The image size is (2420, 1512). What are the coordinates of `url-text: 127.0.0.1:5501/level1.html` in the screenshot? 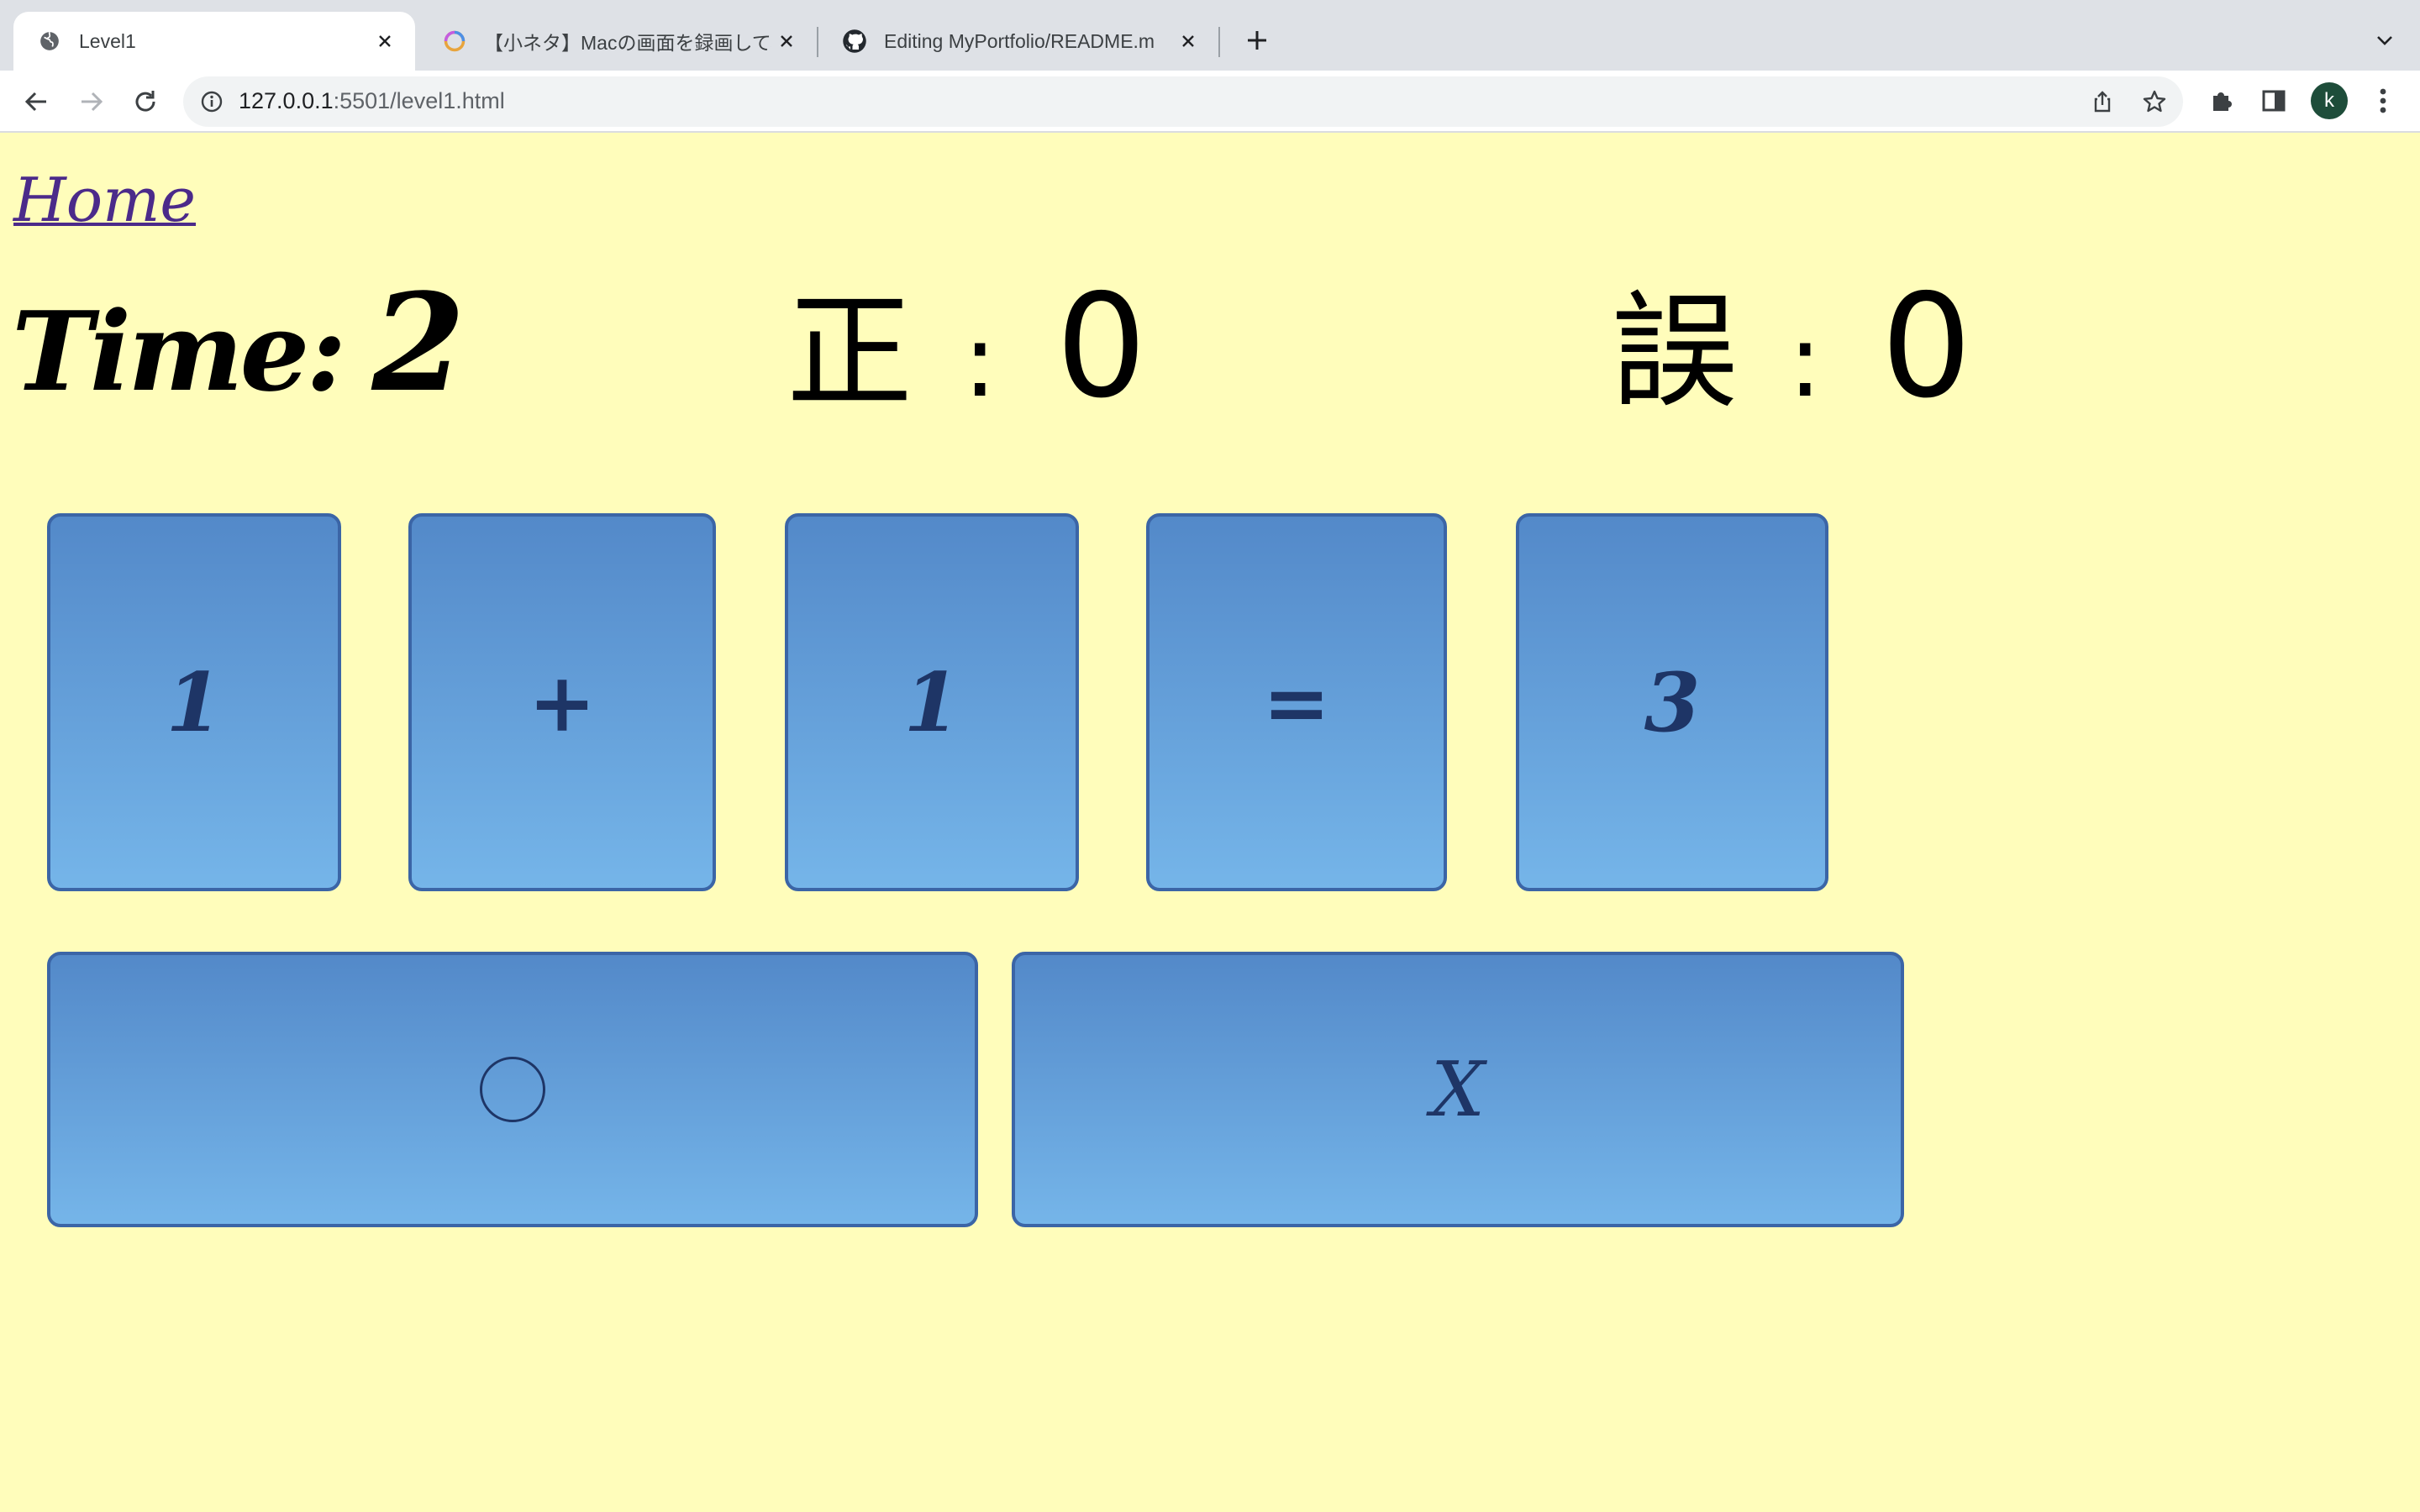 It's located at (372, 101).